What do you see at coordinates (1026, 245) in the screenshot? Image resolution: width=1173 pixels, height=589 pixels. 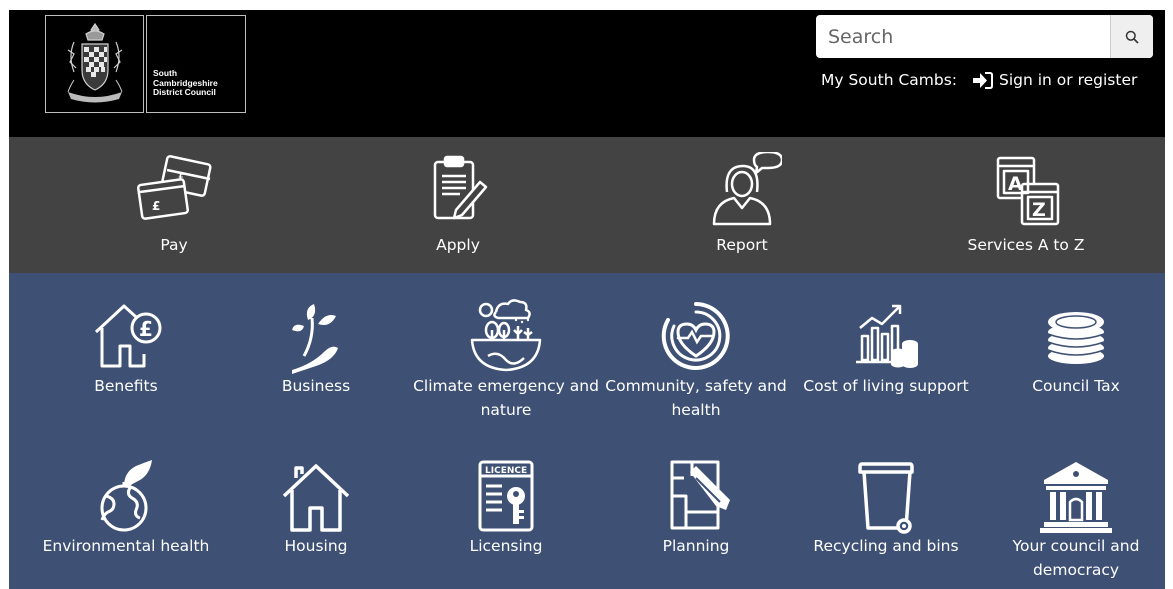 I see `quick-action-label: Services A to Z` at bounding box center [1026, 245].